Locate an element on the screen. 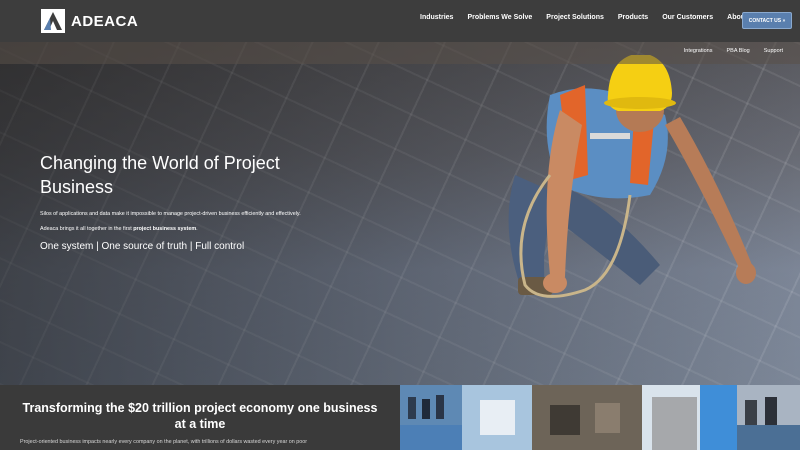 The height and width of the screenshot is (450, 800). subnav-pba-blog: PBA Blog is located at coordinates (737, 51).